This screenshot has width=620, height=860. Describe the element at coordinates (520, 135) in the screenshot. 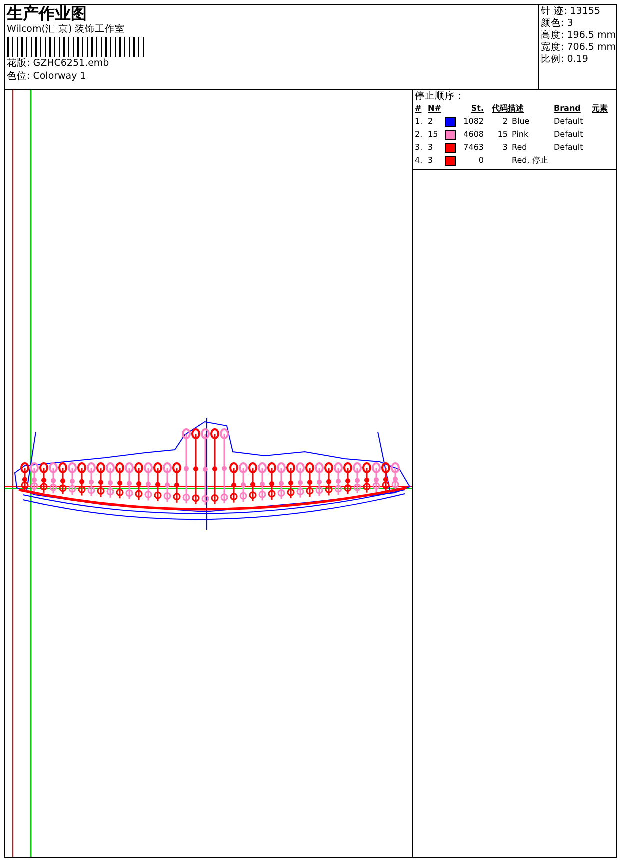

I see `table-cell-text: Pink` at that location.